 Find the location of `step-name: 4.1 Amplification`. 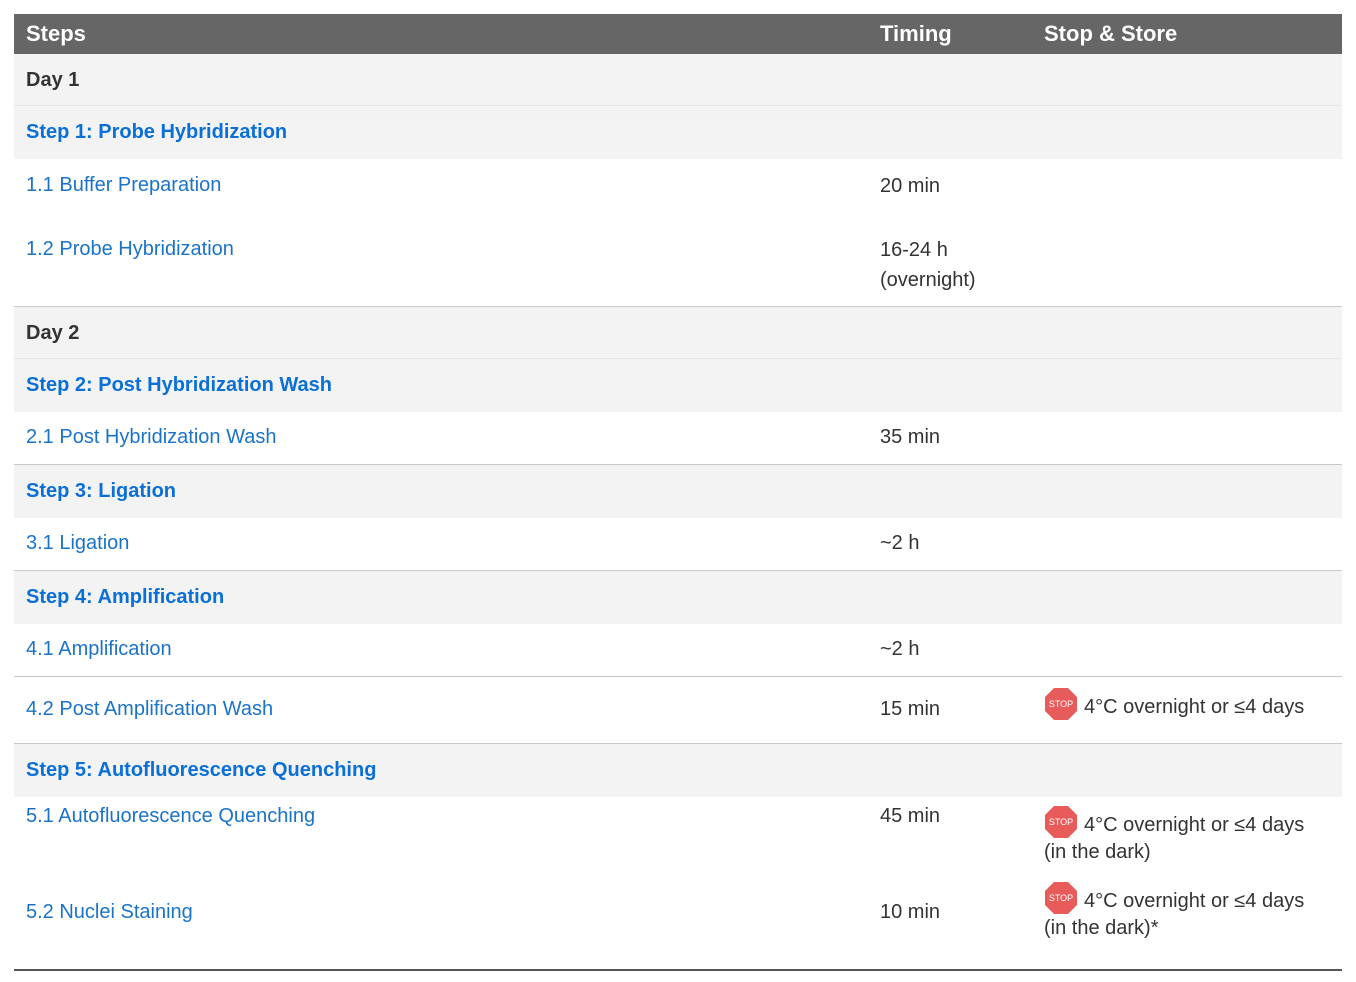

step-name: 4.1 Amplification is located at coordinates (99, 649).